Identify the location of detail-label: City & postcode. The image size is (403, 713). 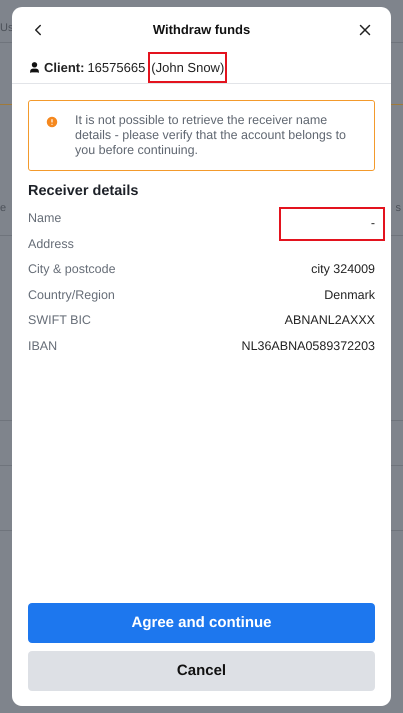
(72, 269).